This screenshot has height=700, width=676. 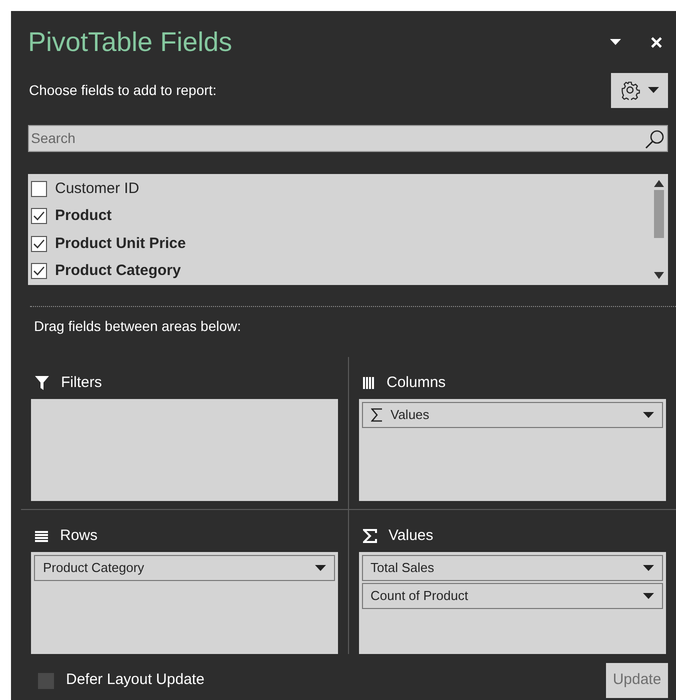 I want to click on columns-icon, so click(x=368, y=383).